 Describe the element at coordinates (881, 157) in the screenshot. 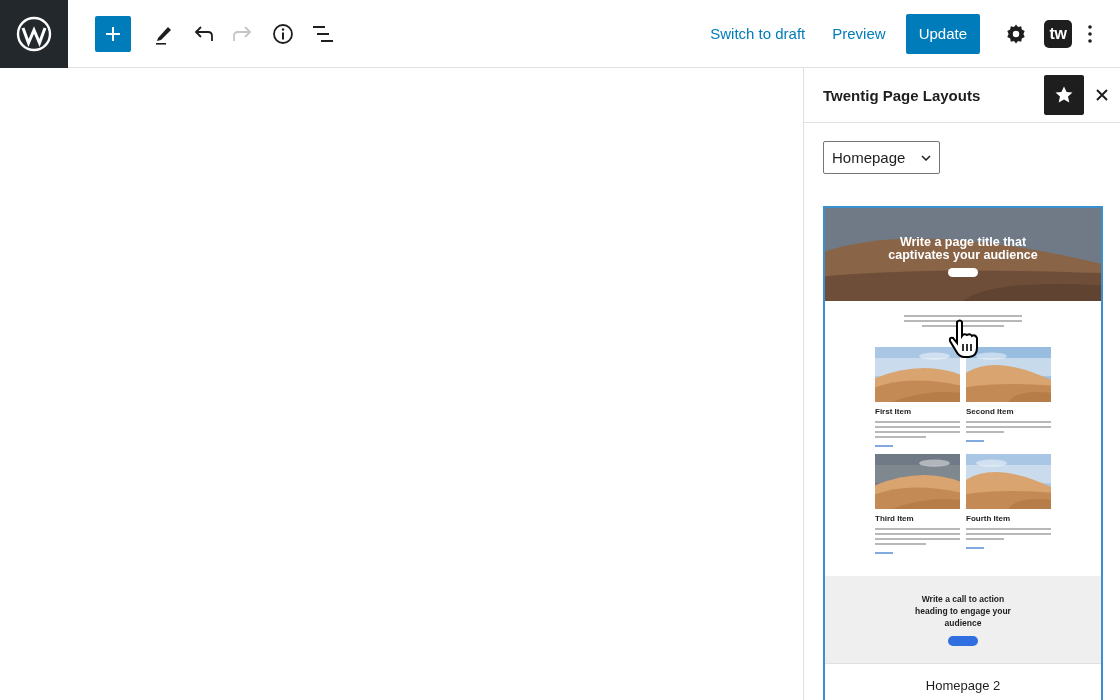

I see `category-select: Homepage` at that location.